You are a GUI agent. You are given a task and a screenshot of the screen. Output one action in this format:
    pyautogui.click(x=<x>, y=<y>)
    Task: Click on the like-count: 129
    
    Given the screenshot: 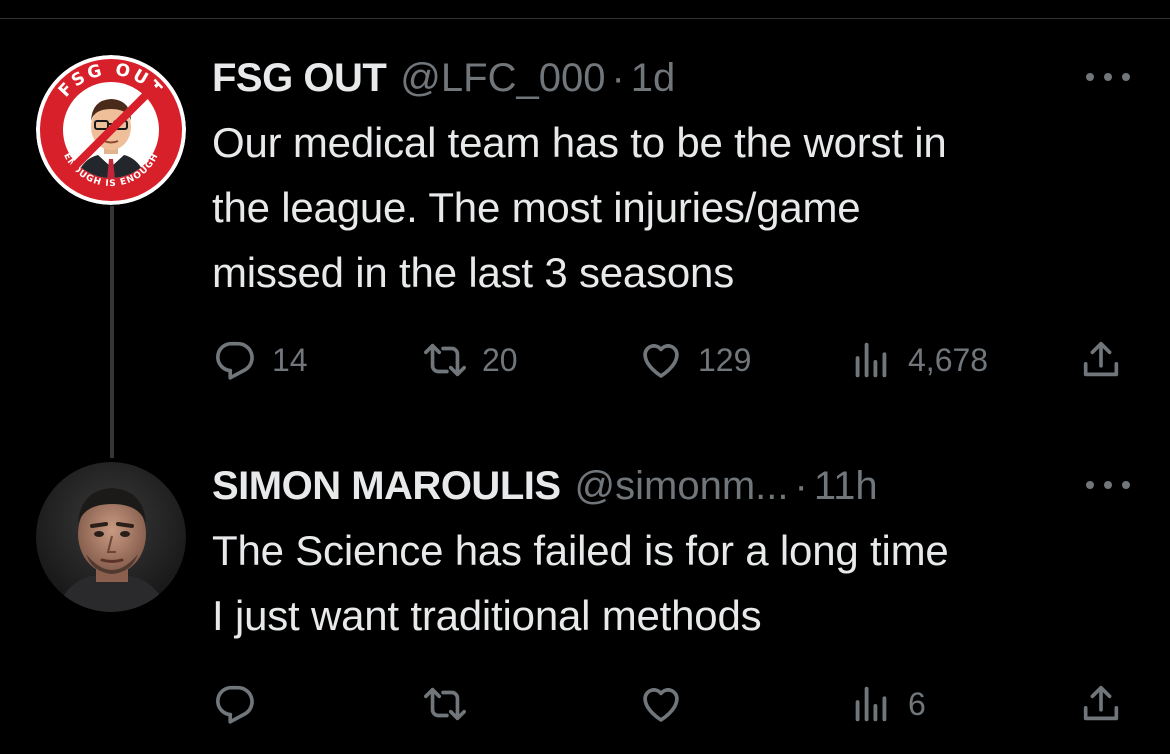 What is the action you would take?
    pyautogui.click(x=725, y=359)
    